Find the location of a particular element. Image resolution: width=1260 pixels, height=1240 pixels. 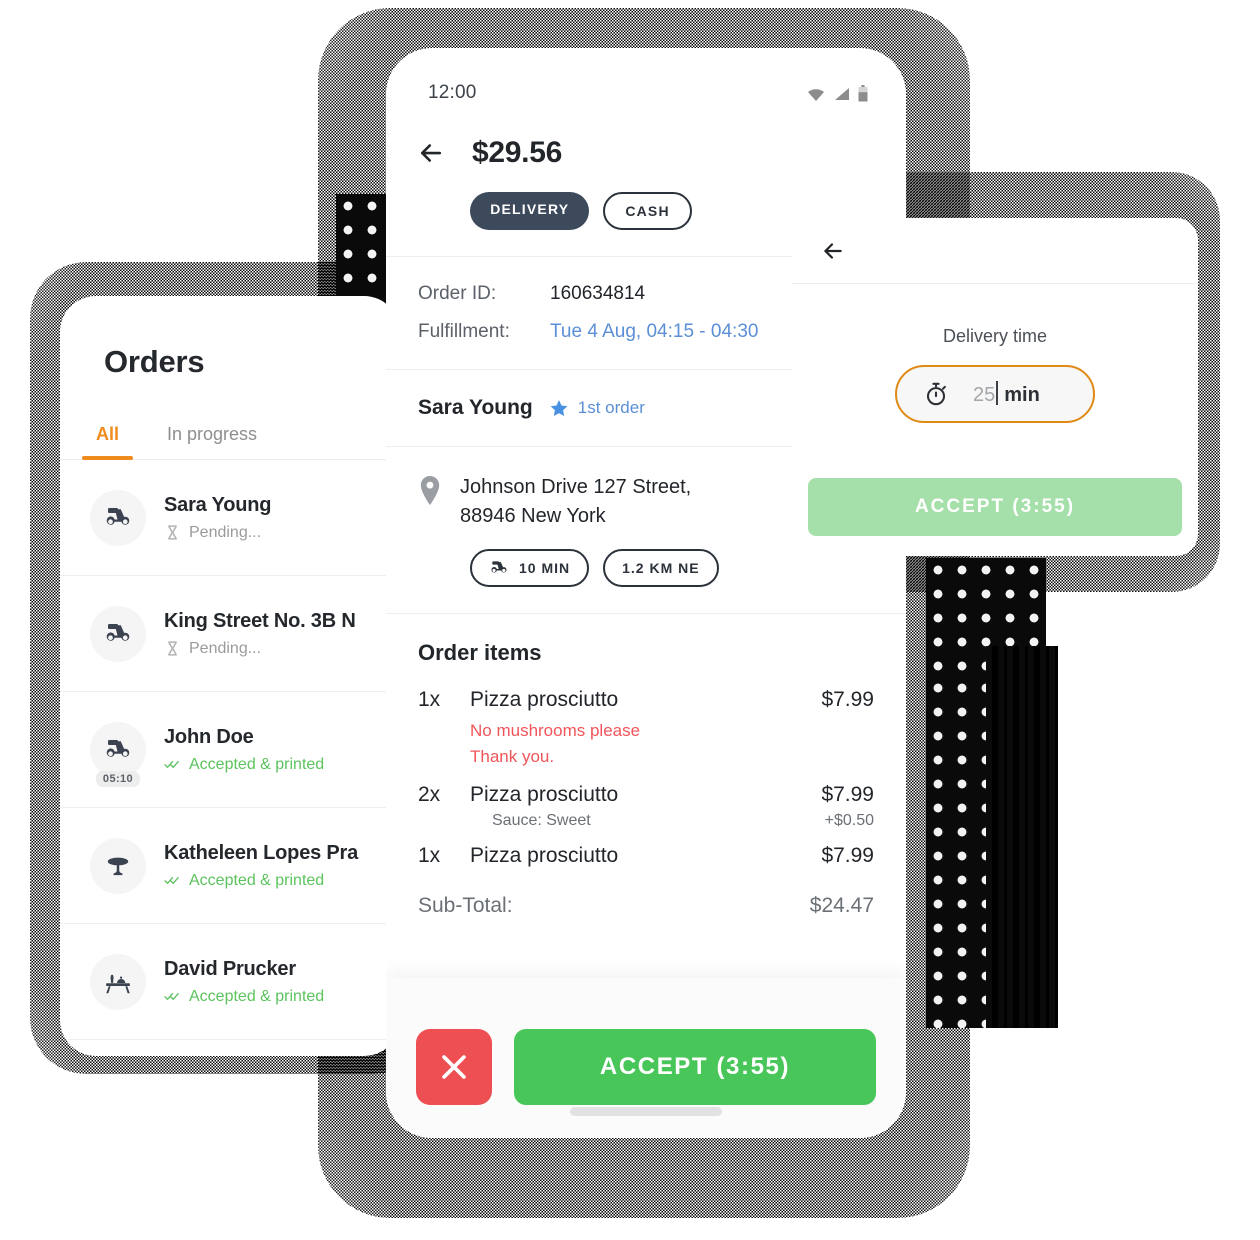

dialog-accept-button: ACCEPT (3:55) is located at coordinates (995, 507).